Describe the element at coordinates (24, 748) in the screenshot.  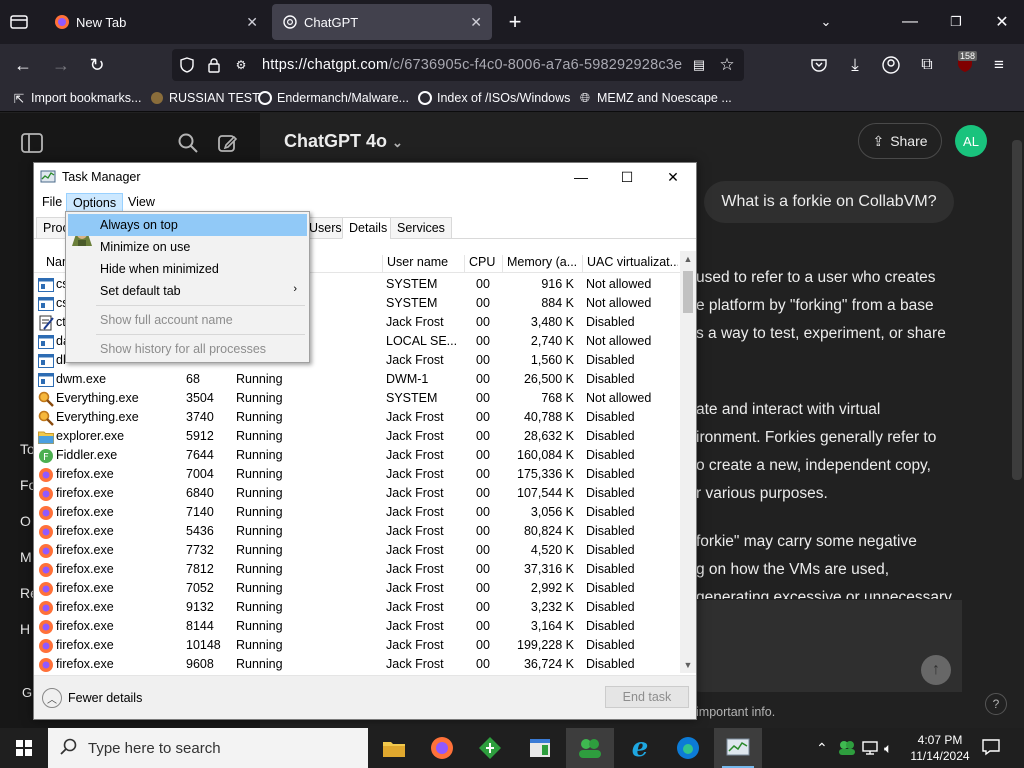
I see `windows-start-icon` at that location.